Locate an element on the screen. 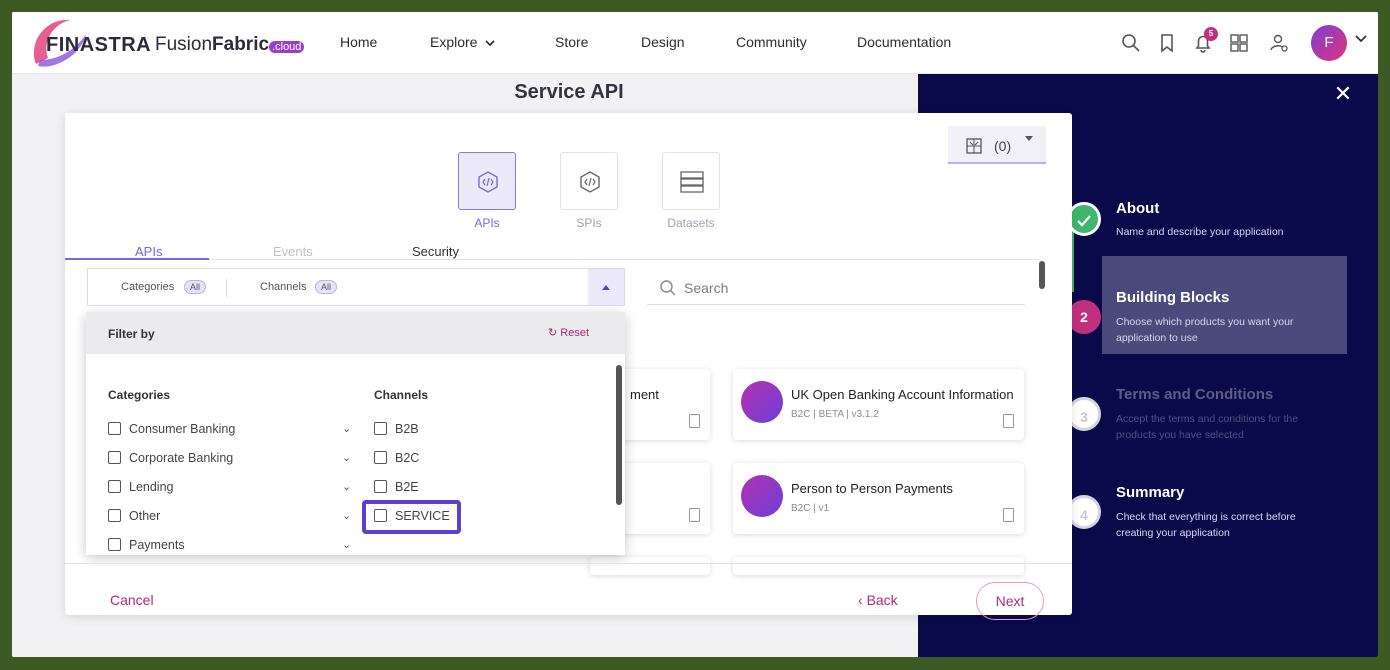  reset-label: Reset is located at coordinates (575, 333).